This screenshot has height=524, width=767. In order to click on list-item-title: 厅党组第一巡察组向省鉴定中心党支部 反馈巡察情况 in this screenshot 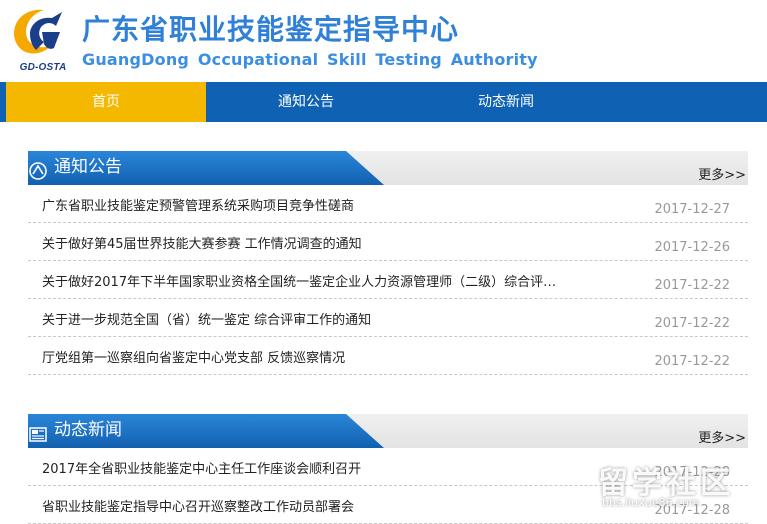, I will do `click(193, 356)`.